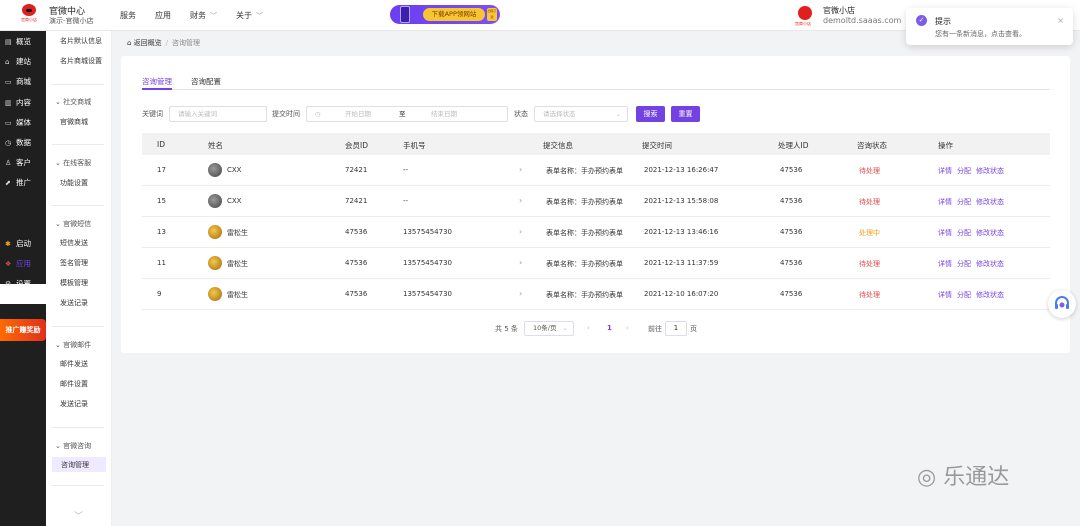 This screenshot has width=1080, height=526. What do you see at coordinates (414, 145) in the screenshot?
I see `column-header-phone: 手机号` at bounding box center [414, 145].